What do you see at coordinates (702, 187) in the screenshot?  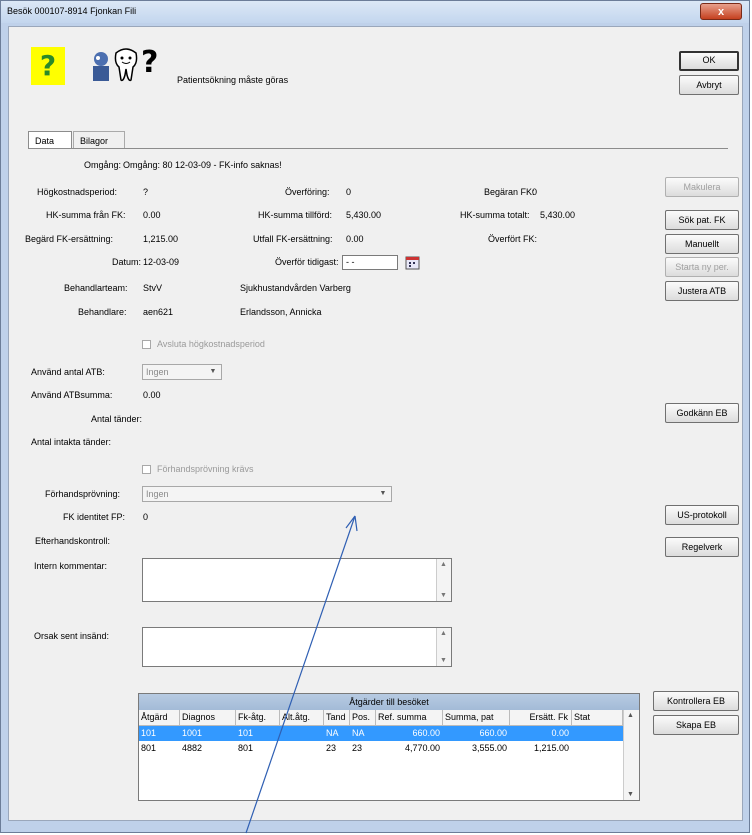 I see `makulera-button: Makulera` at bounding box center [702, 187].